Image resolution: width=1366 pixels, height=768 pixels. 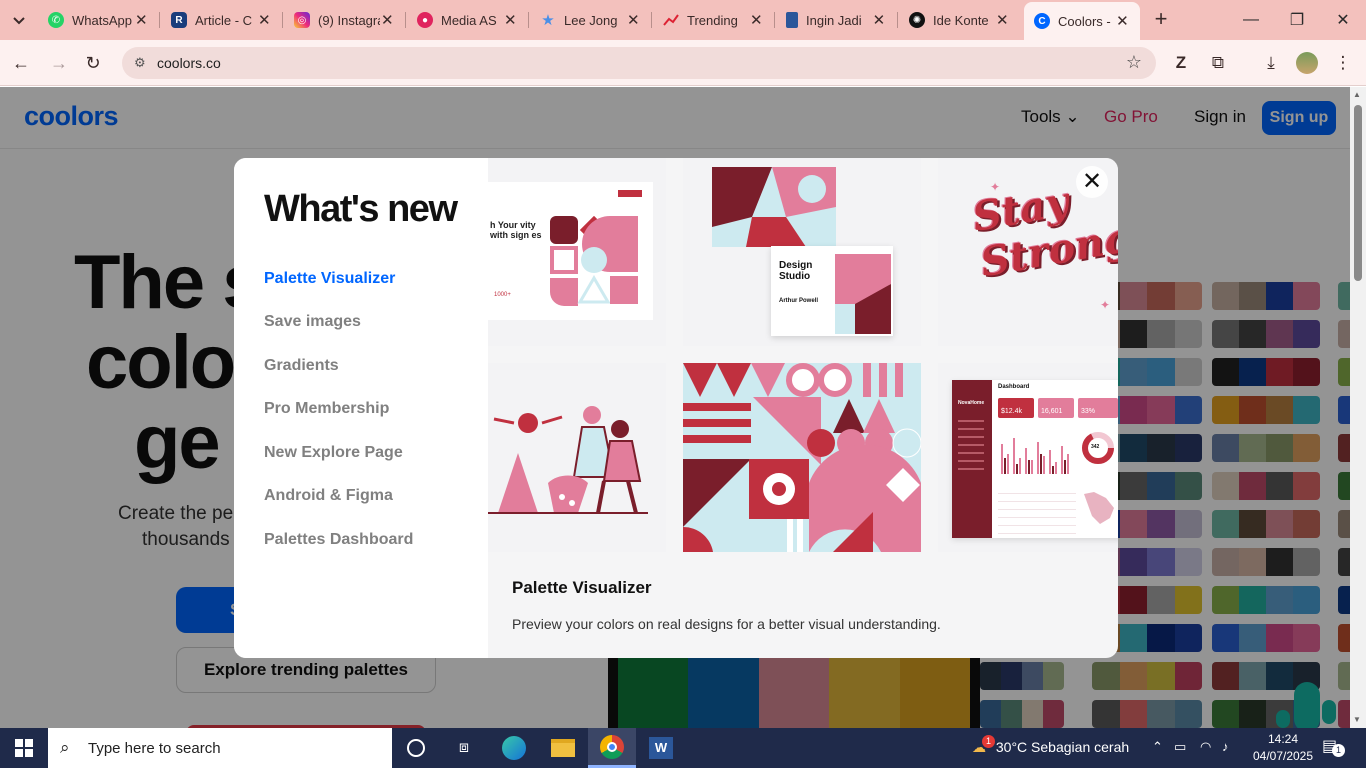 What do you see at coordinates (189, 63) in the screenshot?
I see `url-text: coolors.co` at bounding box center [189, 63].